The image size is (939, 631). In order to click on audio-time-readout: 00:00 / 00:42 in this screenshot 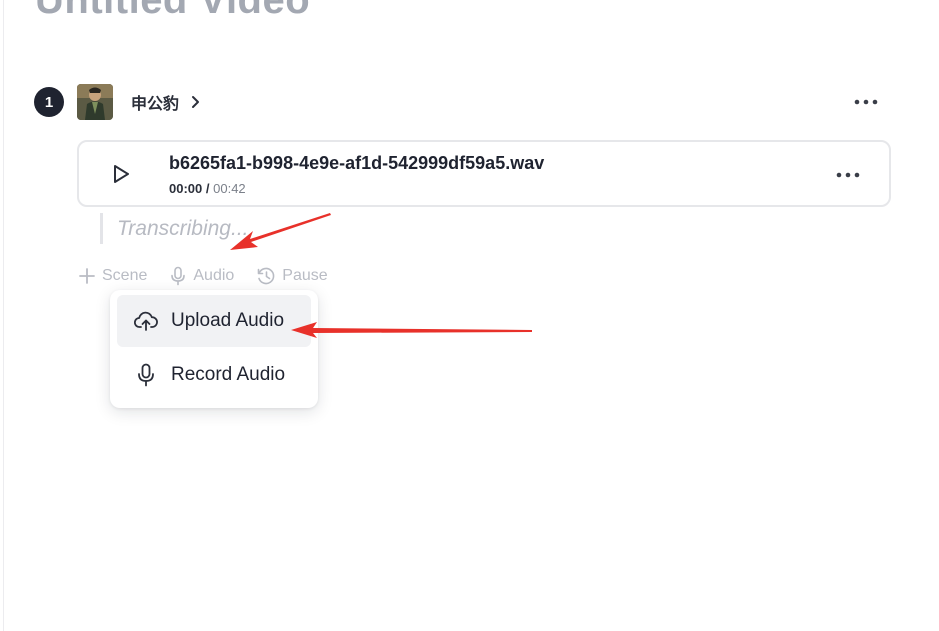, I will do `click(207, 188)`.